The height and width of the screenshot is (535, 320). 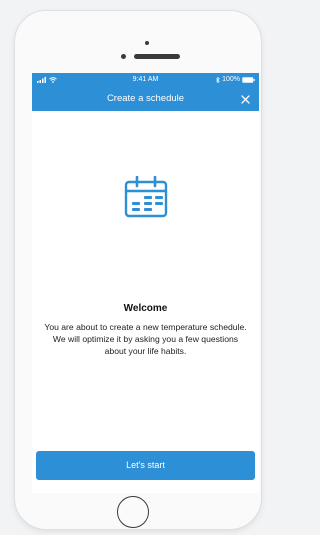 I want to click on nav-bar: Create a schedule, so click(x=145, y=99).